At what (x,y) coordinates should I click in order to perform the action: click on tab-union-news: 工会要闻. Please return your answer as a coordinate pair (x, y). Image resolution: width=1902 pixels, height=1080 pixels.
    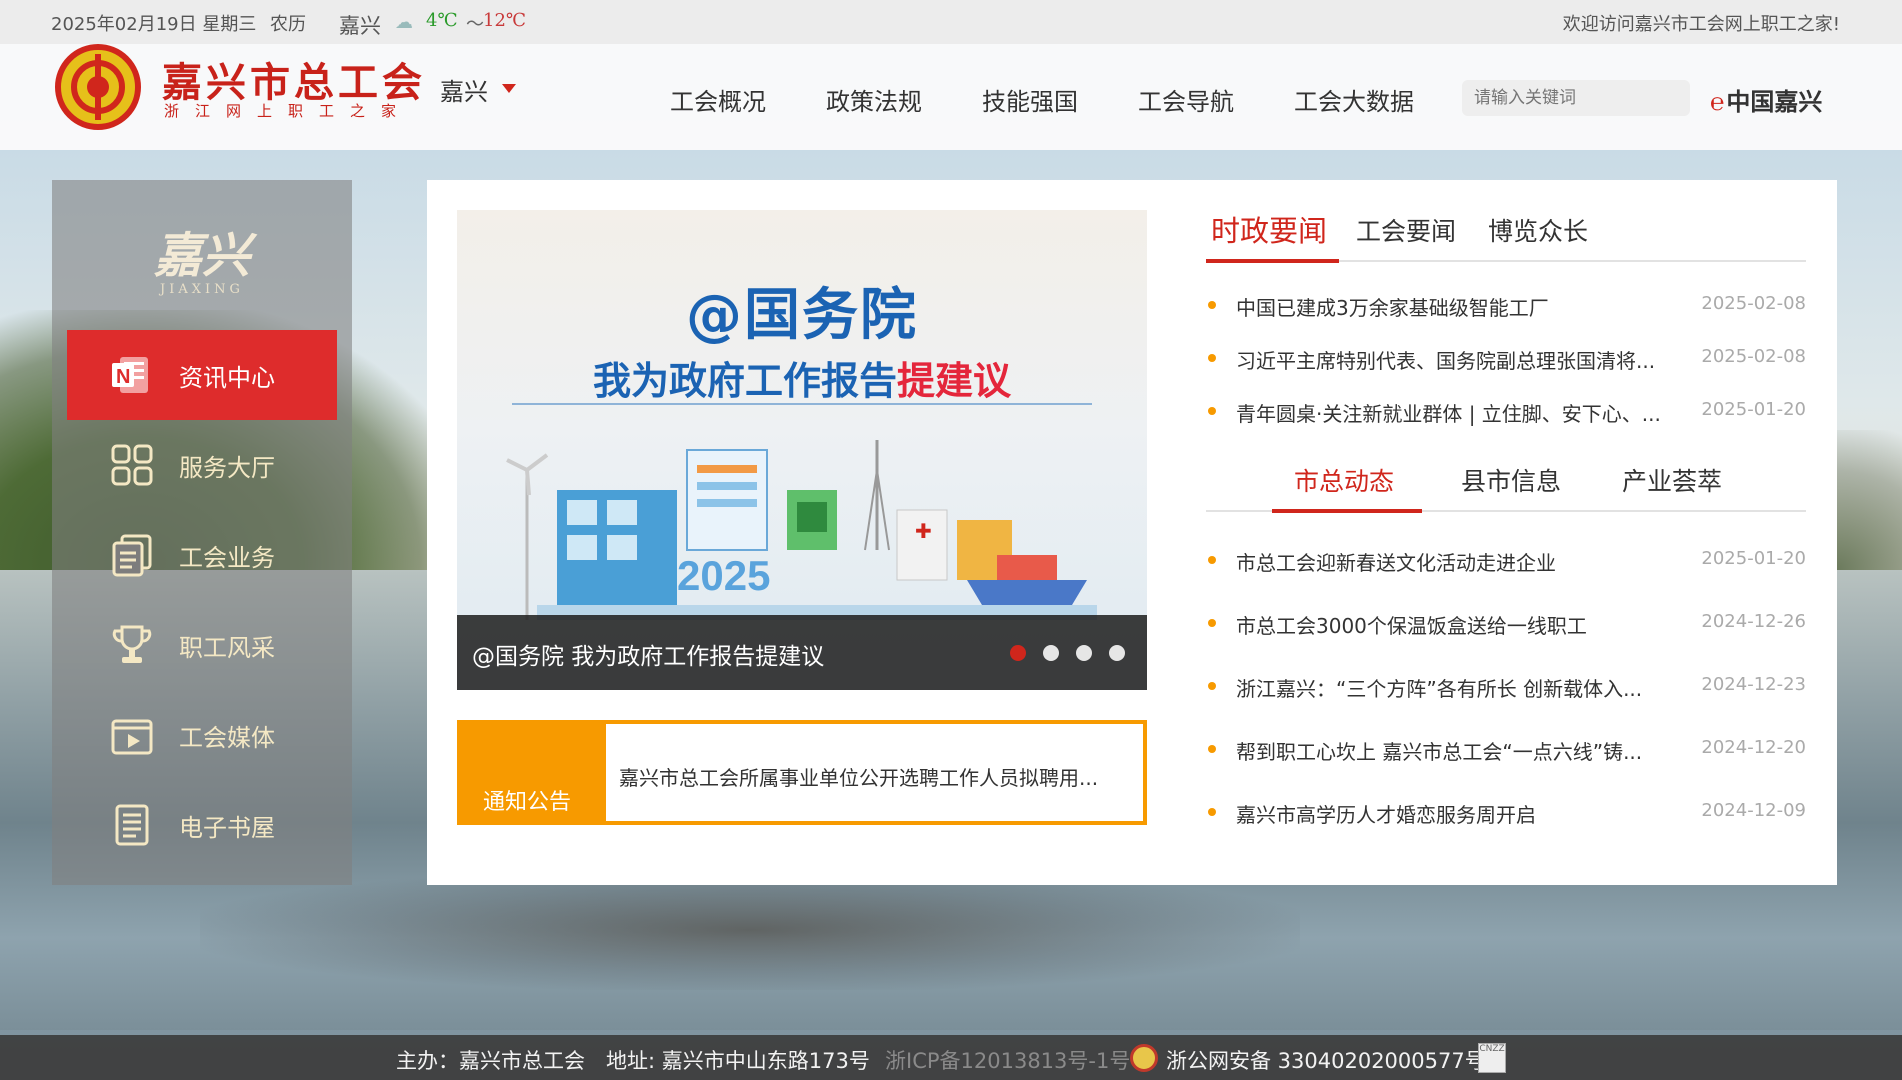
    Looking at the image, I should click on (1406, 230).